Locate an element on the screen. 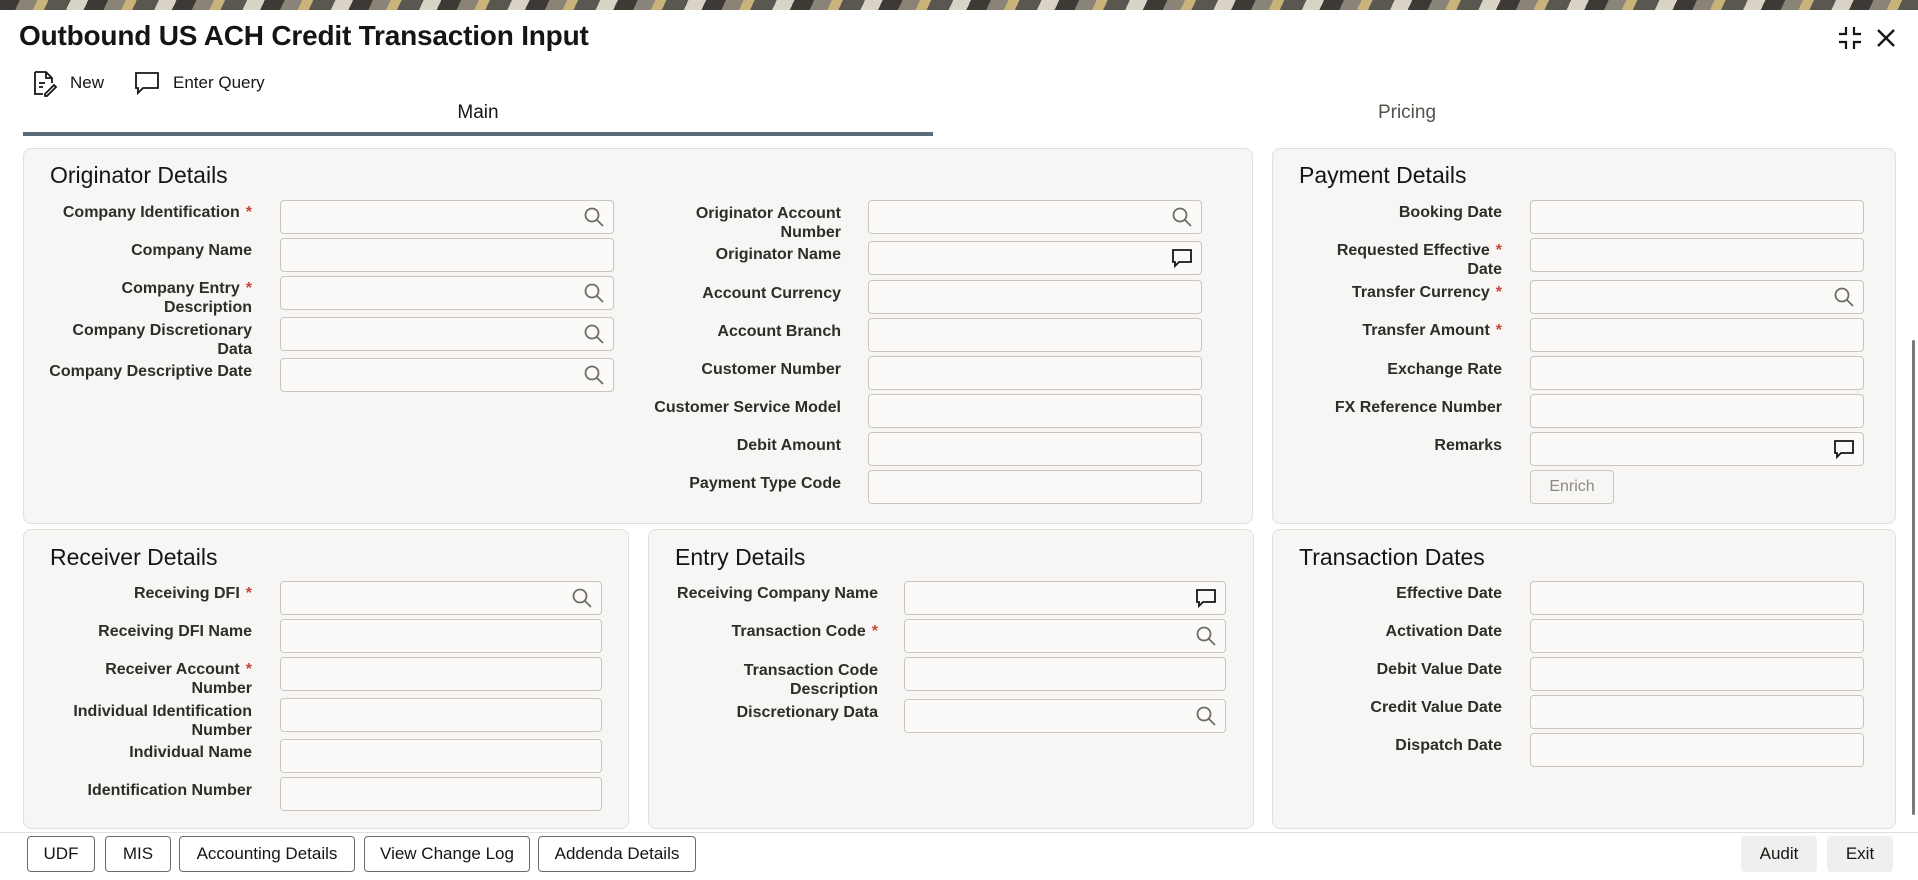 Image resolution: width=1918 pixels, height=880 pixels. addenda-details-button: Addenda Details is located at coordinates (617, 854).